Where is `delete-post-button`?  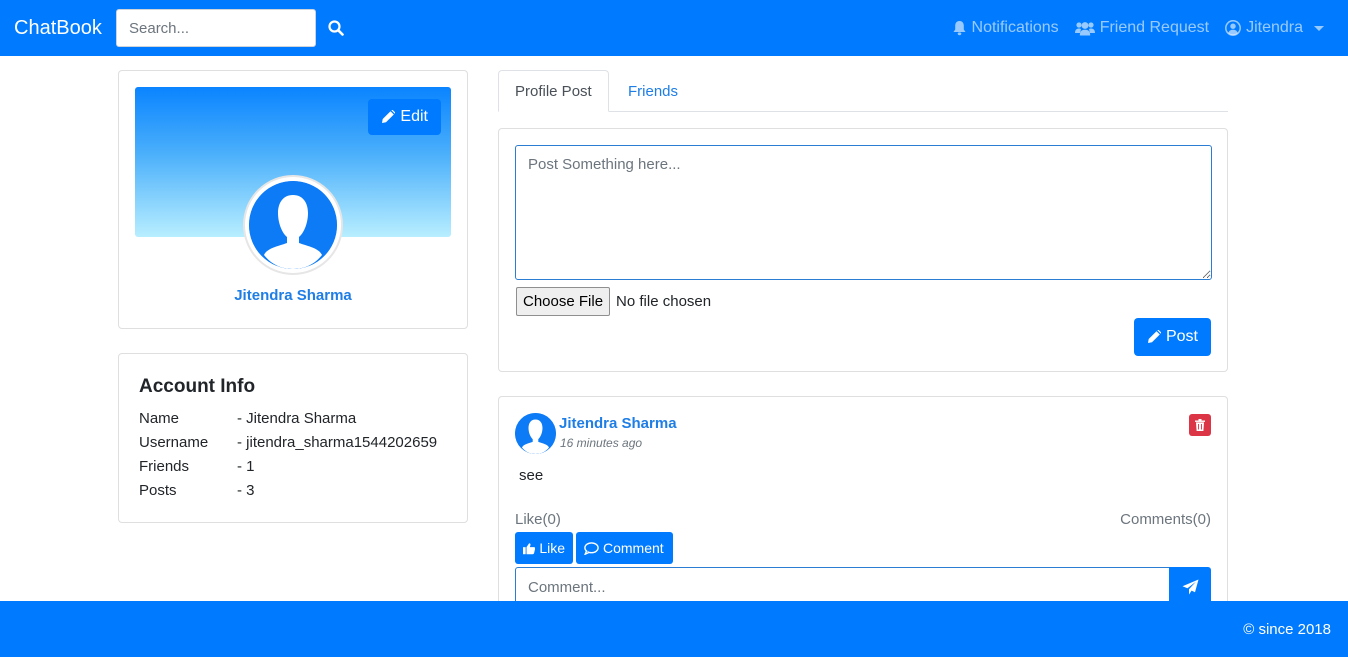 delete-post-button is located at coordinates (1200, 425).